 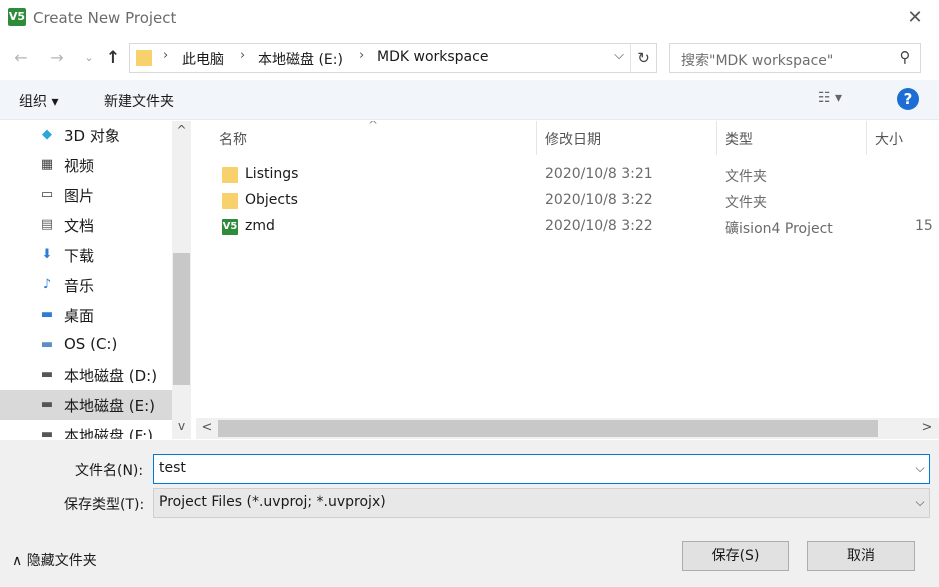 What do you see at coordinates (47, 224) in the screenshot?
I see `document-icon: ▤` at bounding box center [47, 224].